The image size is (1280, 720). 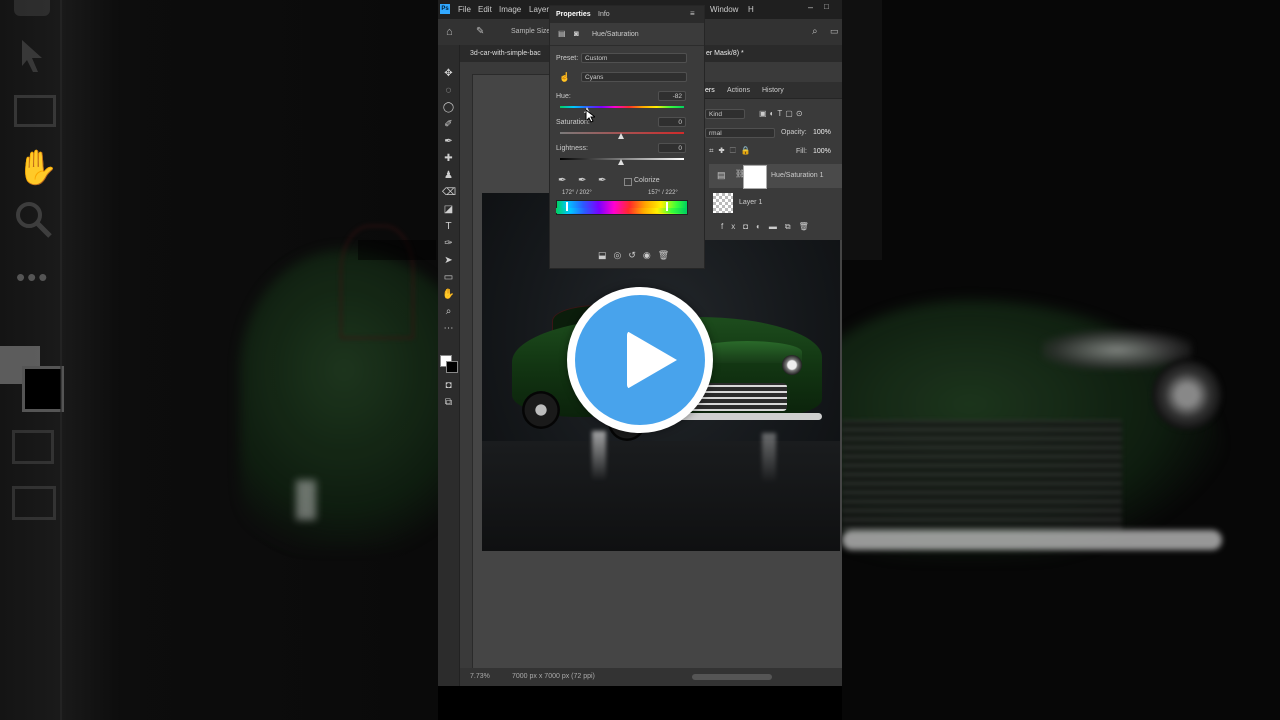 I want to click on maximize-icon: □, so click(x=826, y=6).